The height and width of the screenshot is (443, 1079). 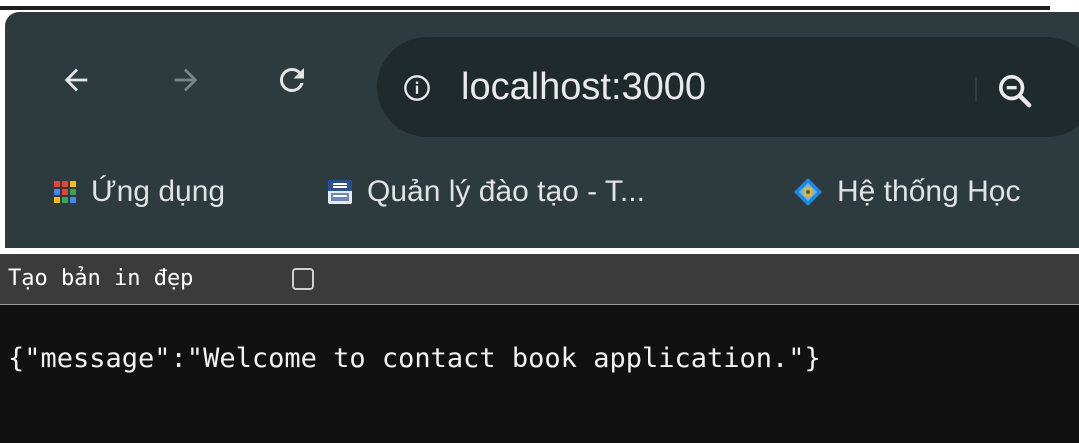 I want to click on diamond-favicon, so click(x=808, y=192).